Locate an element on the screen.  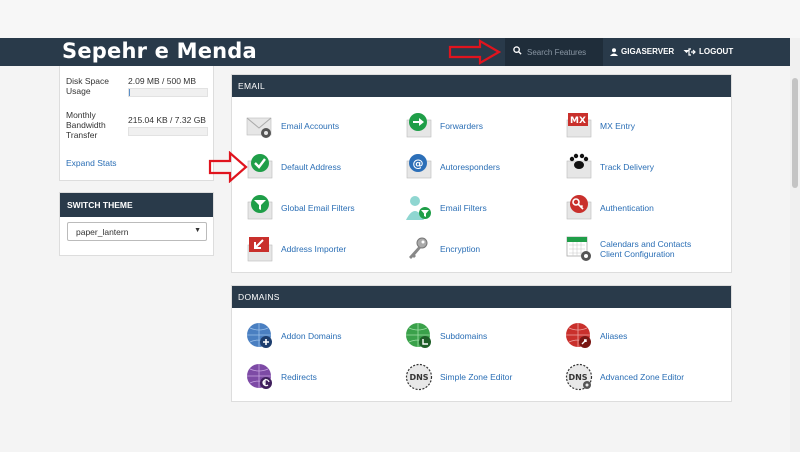
authentication-icon is located at coordinates (579, 207).